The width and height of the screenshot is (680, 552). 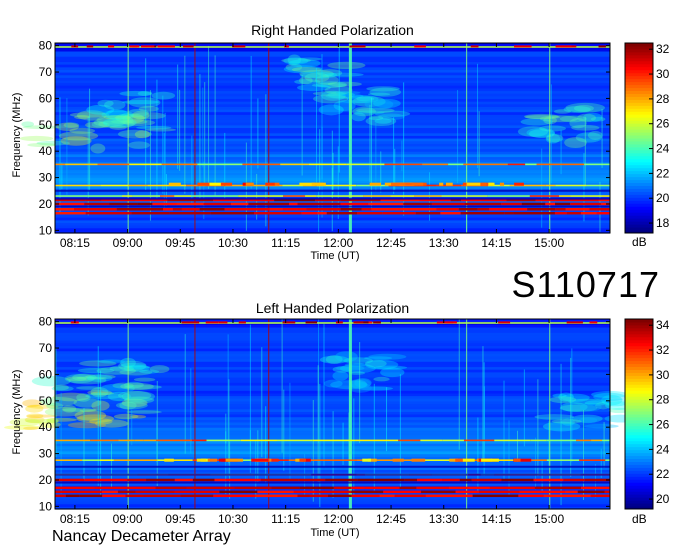 What do you see at coordinates (663, 325) in the screenshot?
I see `colorbar-tick-label: 34` at bounding box center [663, 325].